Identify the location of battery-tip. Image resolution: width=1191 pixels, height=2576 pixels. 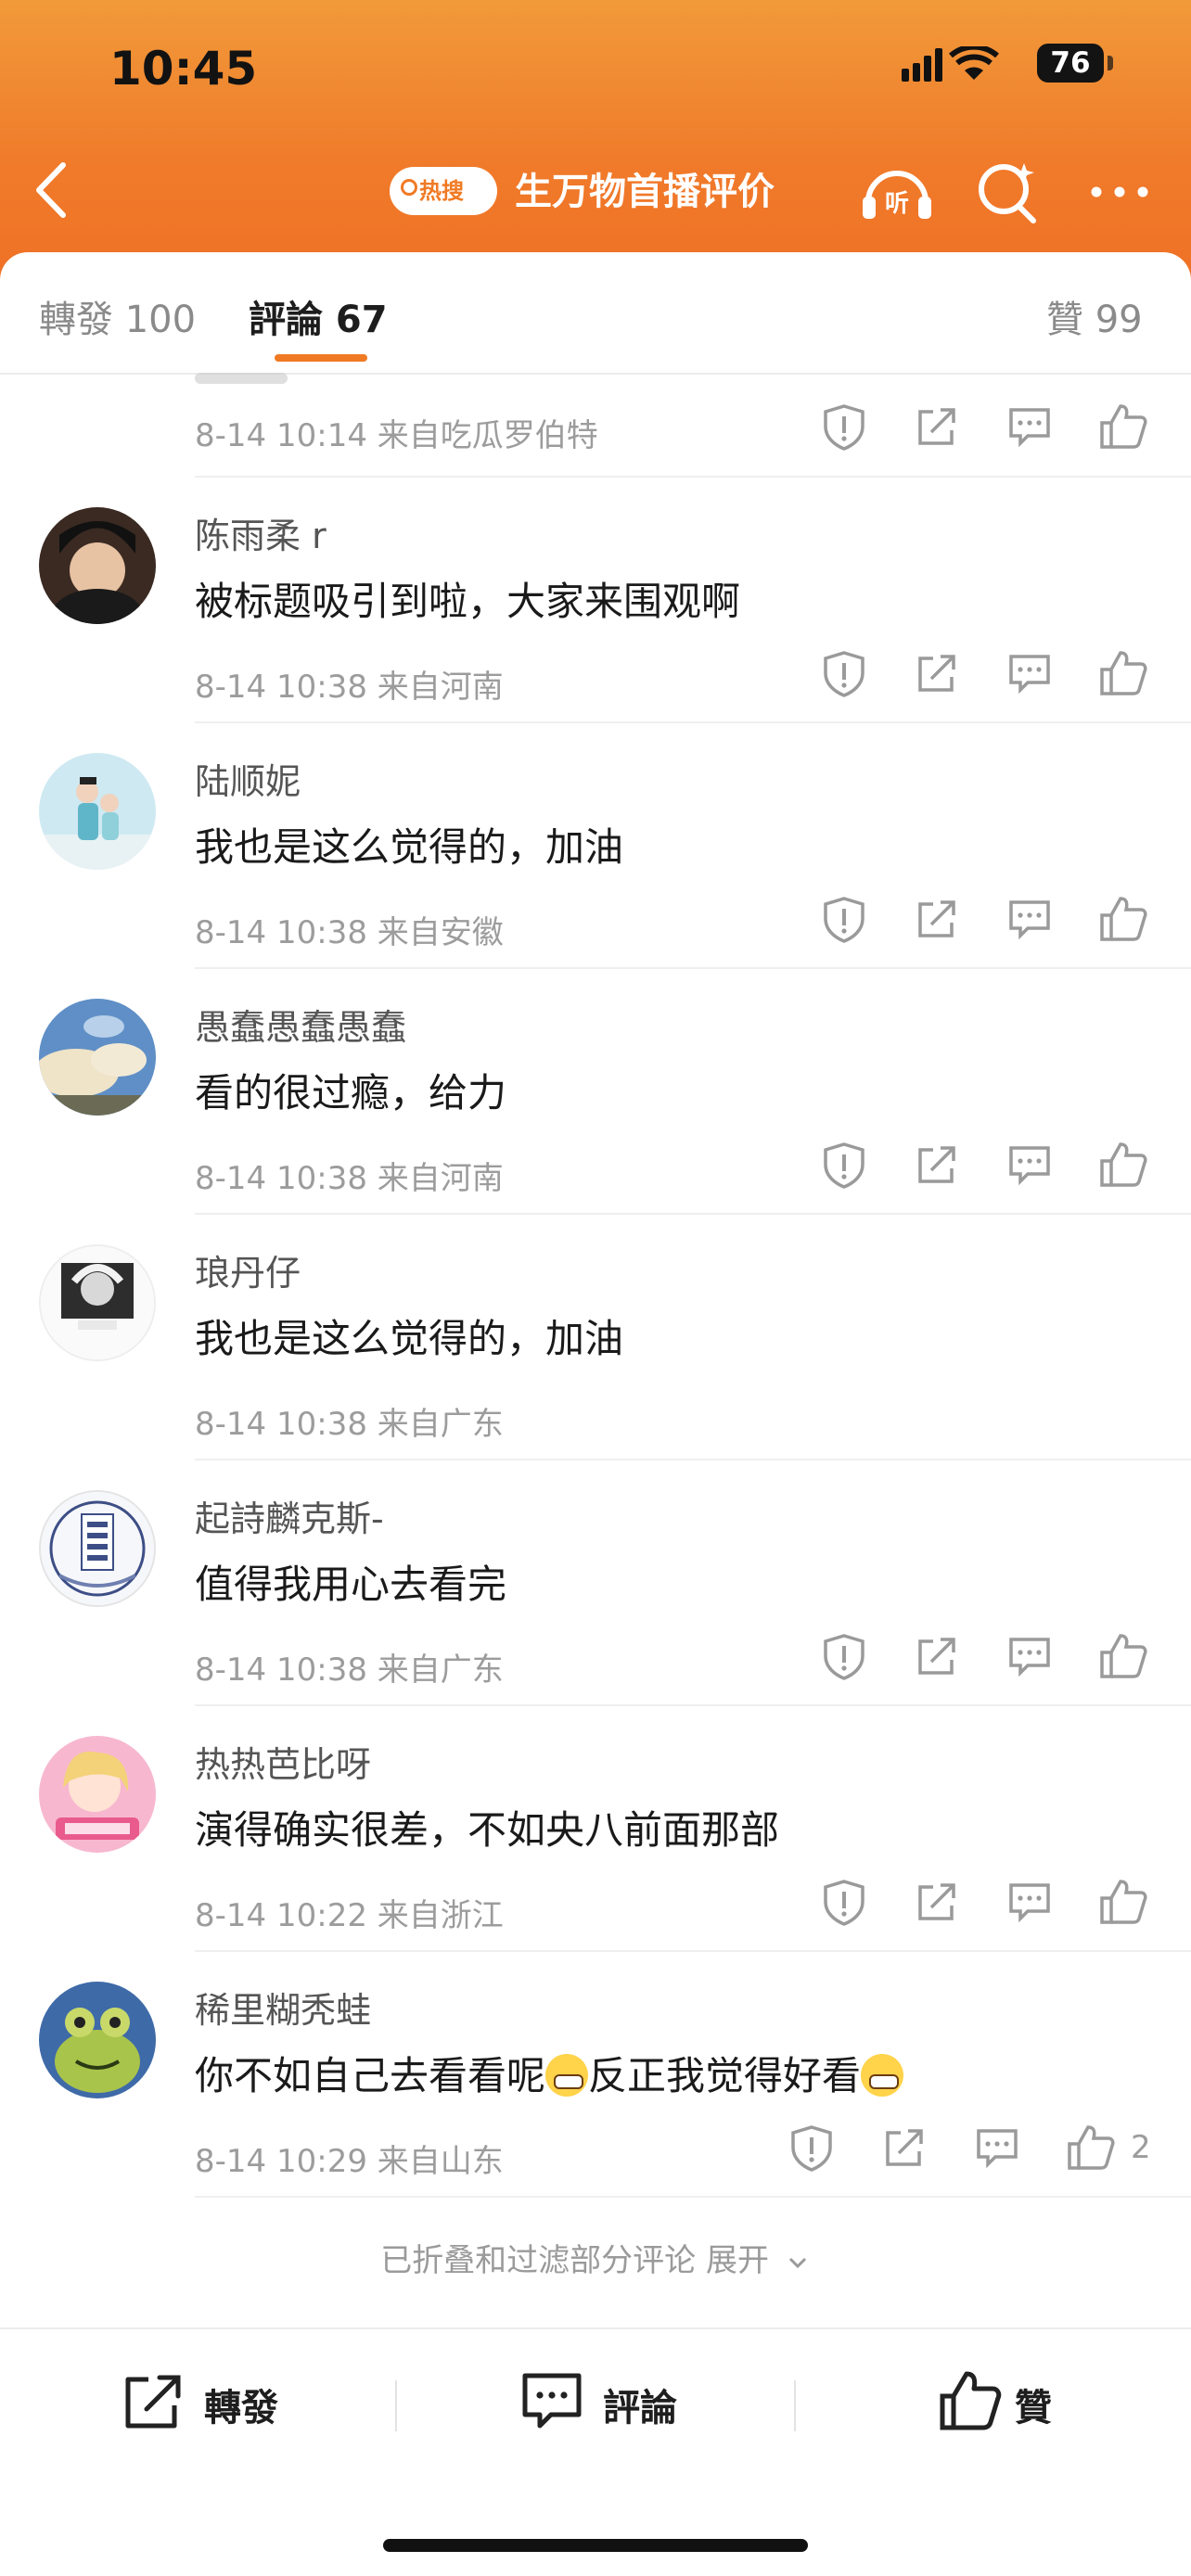
(1110, 63).